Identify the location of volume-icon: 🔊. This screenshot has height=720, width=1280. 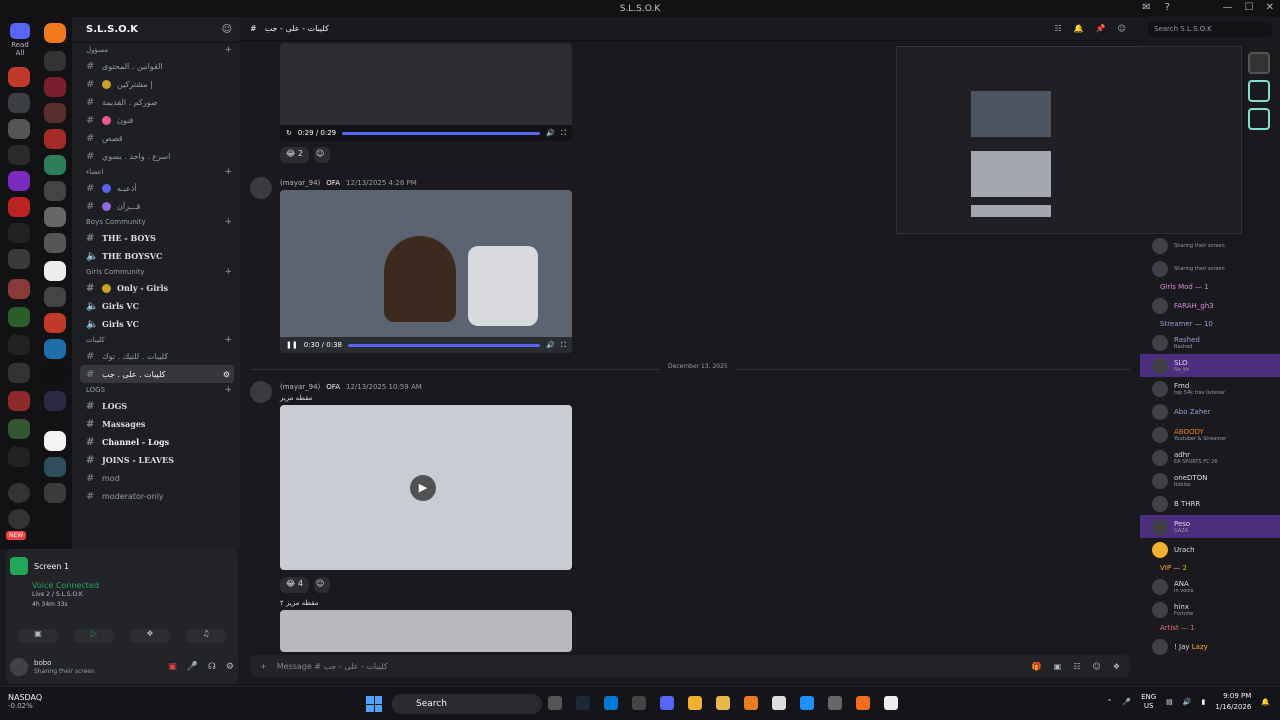
(550, 345).